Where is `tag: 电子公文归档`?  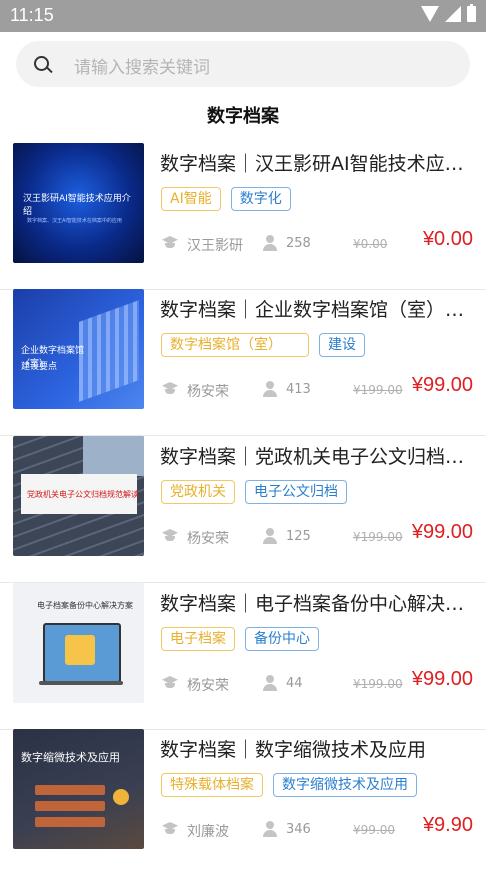 tag: 电子公文归档 is located at coordinates (296, 492).